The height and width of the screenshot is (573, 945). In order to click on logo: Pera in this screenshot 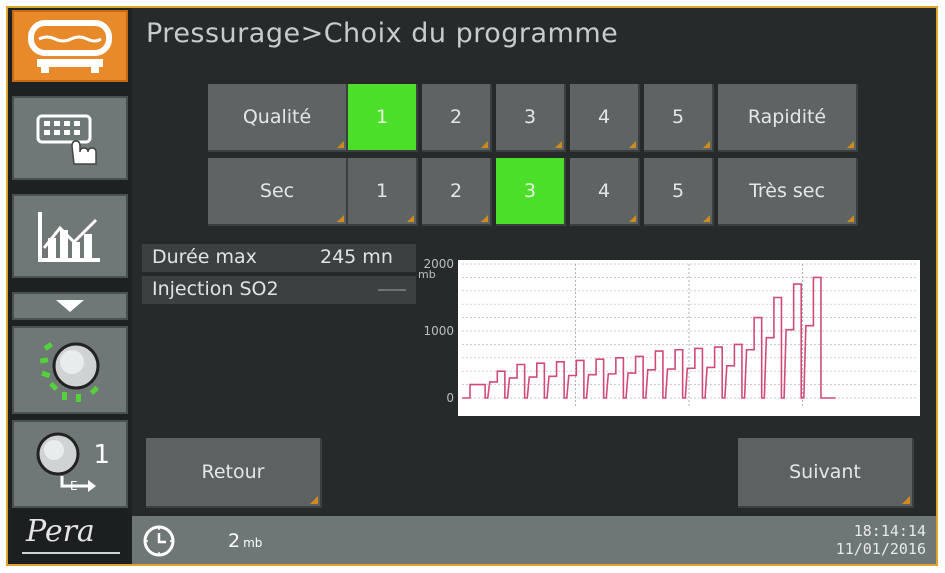, I will do `click(70, 535)`.